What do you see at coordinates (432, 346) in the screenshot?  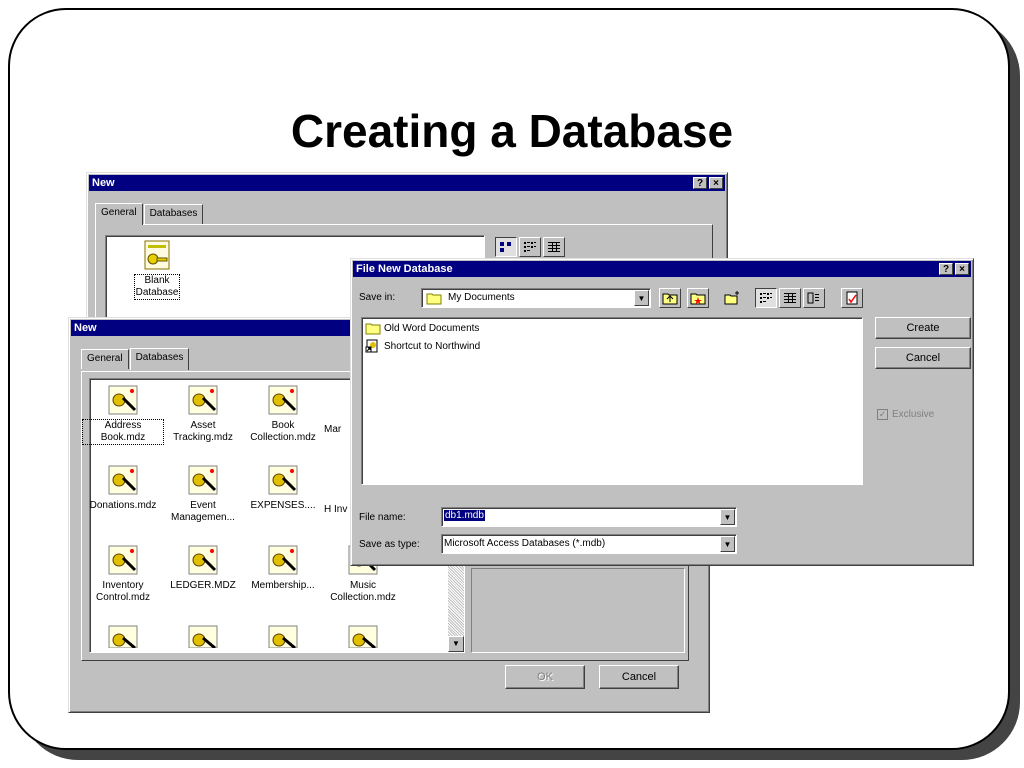 I see `file-name: Shortcut to Northwind` at bounding box center [432, 346].